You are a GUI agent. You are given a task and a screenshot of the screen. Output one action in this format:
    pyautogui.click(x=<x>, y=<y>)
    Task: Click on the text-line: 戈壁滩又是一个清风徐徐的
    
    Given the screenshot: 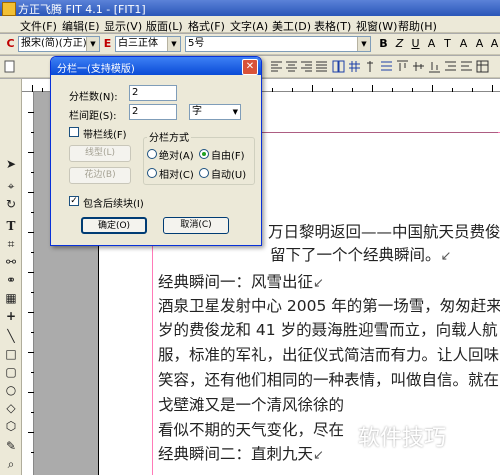 What is the action you would take?
    pyautogui.click(x=251, y=405)
    